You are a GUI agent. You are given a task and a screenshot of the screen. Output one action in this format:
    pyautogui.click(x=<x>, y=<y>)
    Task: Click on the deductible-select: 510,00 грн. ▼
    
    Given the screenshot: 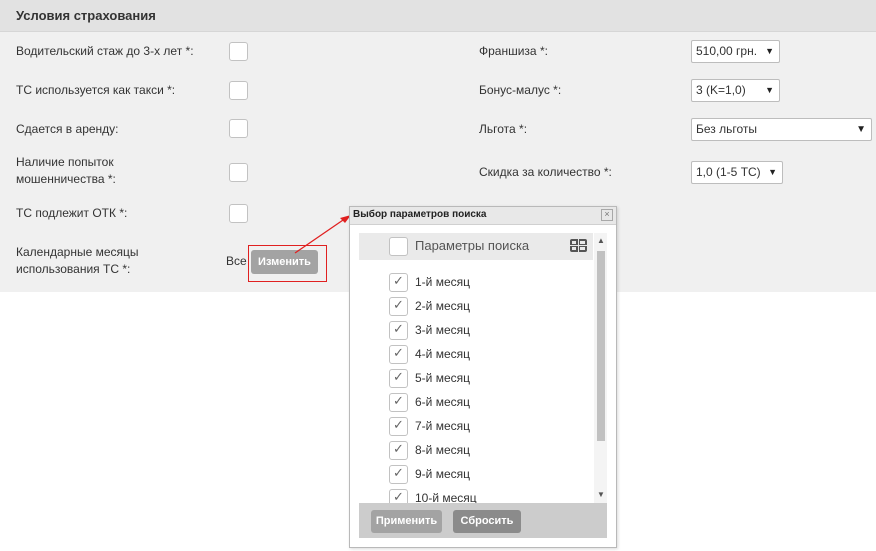 What is the action you would take?
    pyautogui.click(x=735, y=51)
    